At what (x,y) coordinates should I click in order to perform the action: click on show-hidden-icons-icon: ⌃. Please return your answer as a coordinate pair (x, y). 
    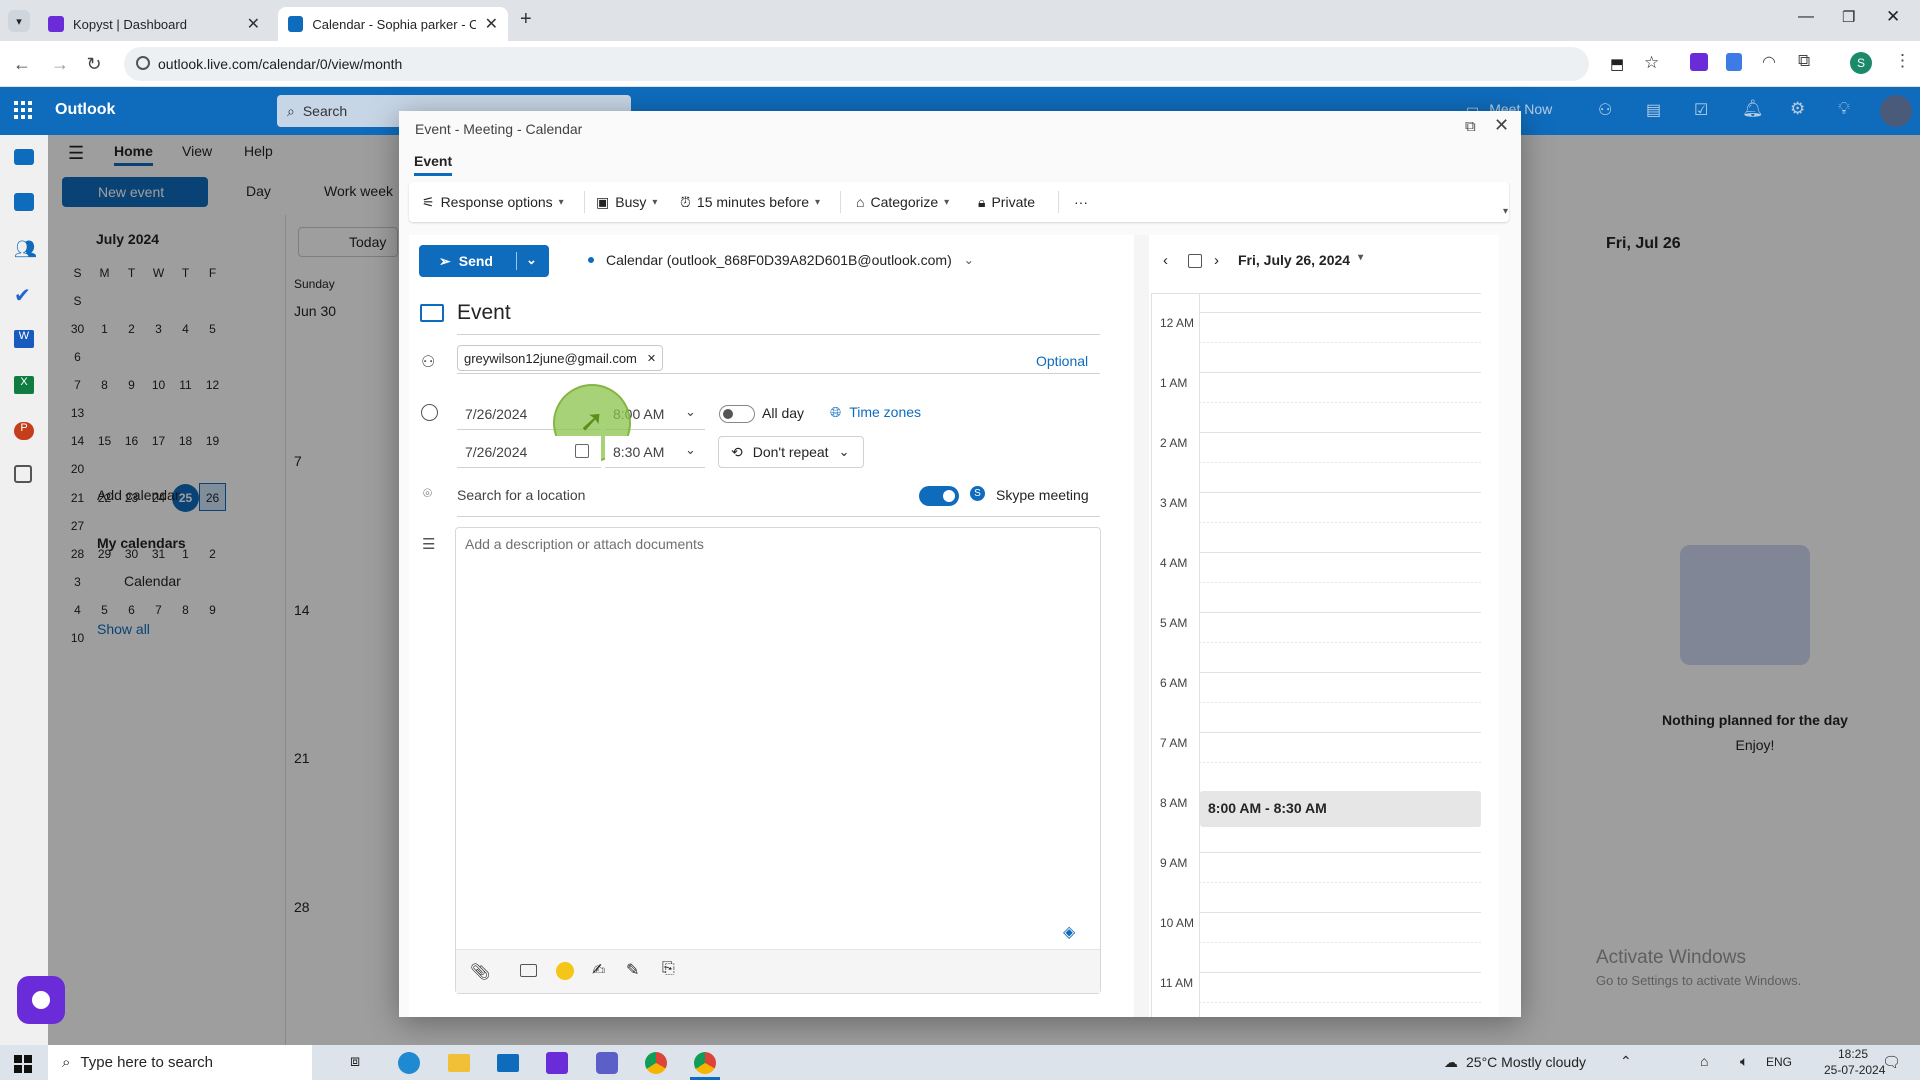
    Looking at the image, I should click on (1626, 1061).